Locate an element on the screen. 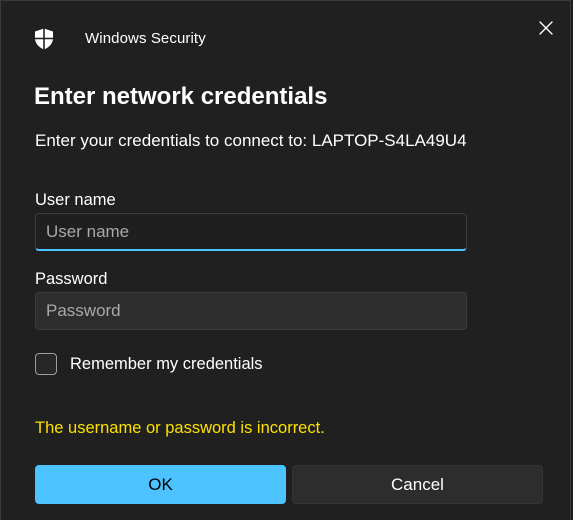 The width and height of the screenshot is (573, 520). password-label: Password is located at coordinates (71, 279).